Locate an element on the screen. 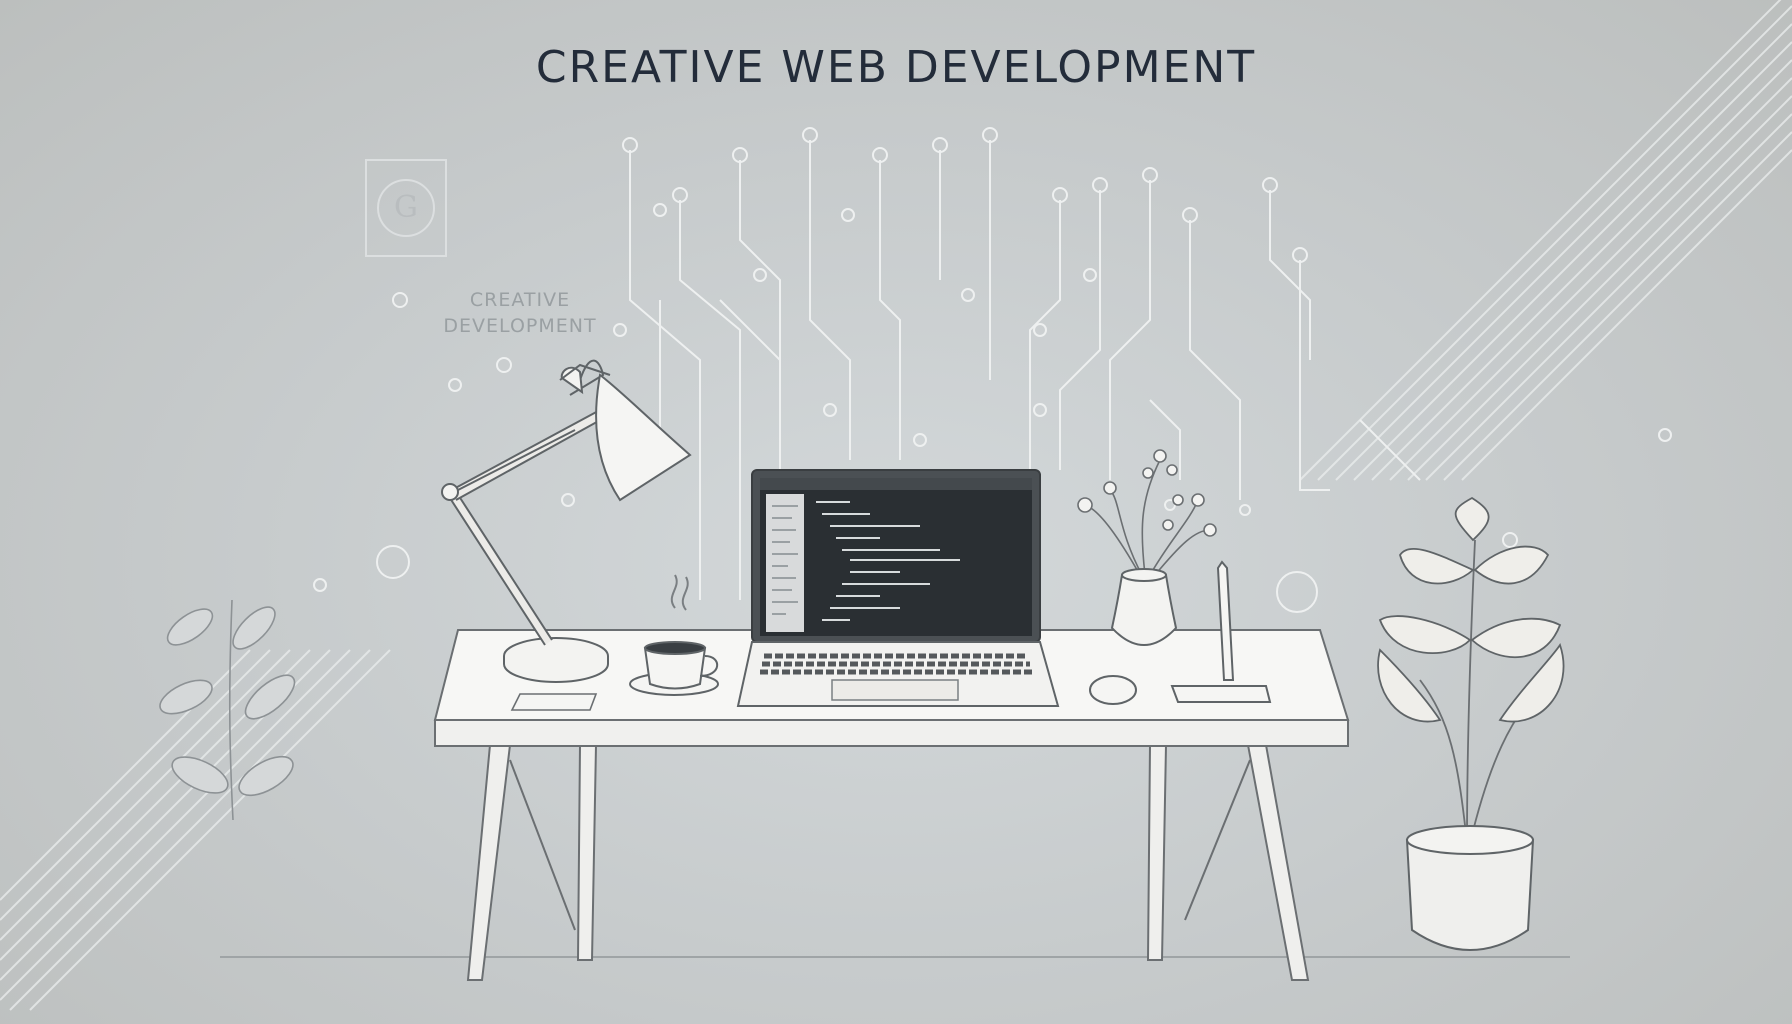 The image size is (1792, 1024). flower-vase-icon is located at coordinates (1147, 547).